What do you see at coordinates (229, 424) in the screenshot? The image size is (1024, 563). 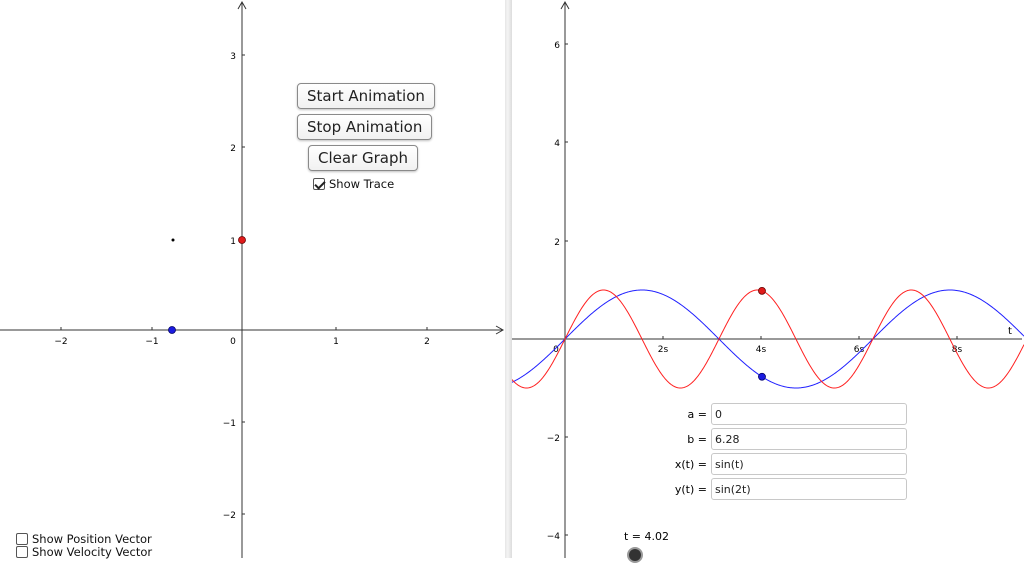 I see `left-y-tick-label: −1` at bounding box center [229, 424].